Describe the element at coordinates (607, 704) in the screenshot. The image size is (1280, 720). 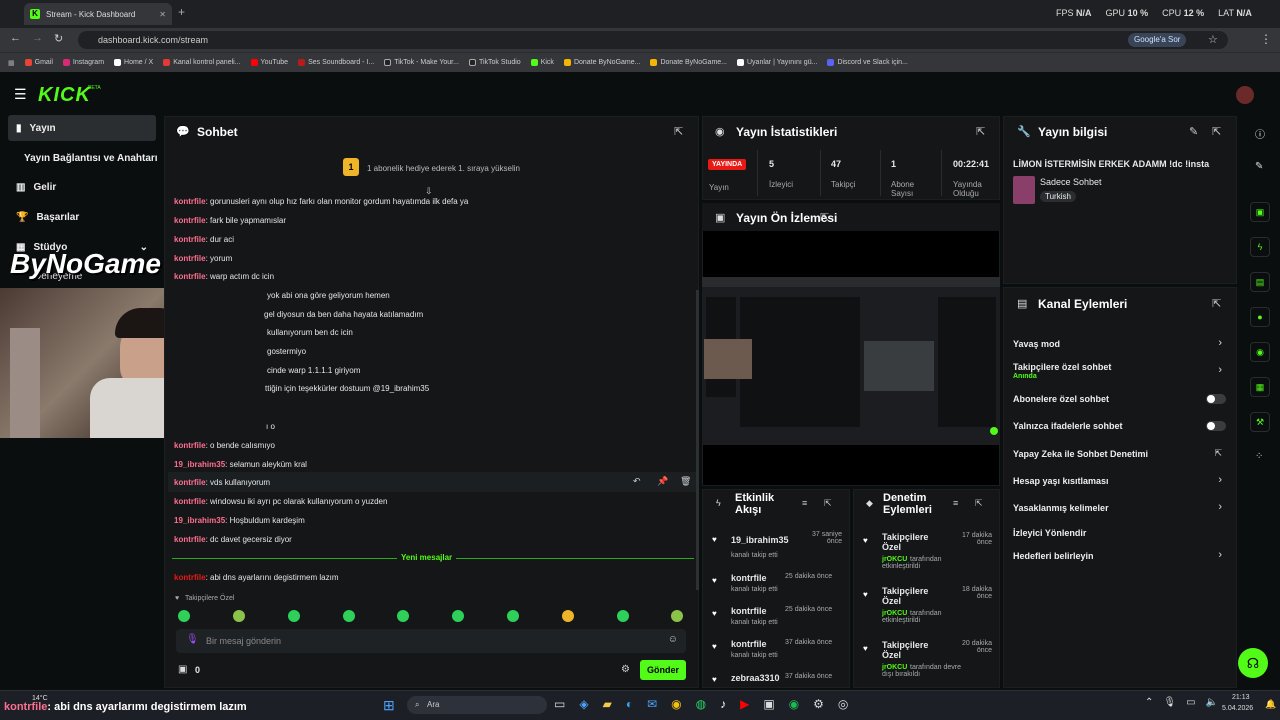
I see `explorer-icon: ▰` at that location.